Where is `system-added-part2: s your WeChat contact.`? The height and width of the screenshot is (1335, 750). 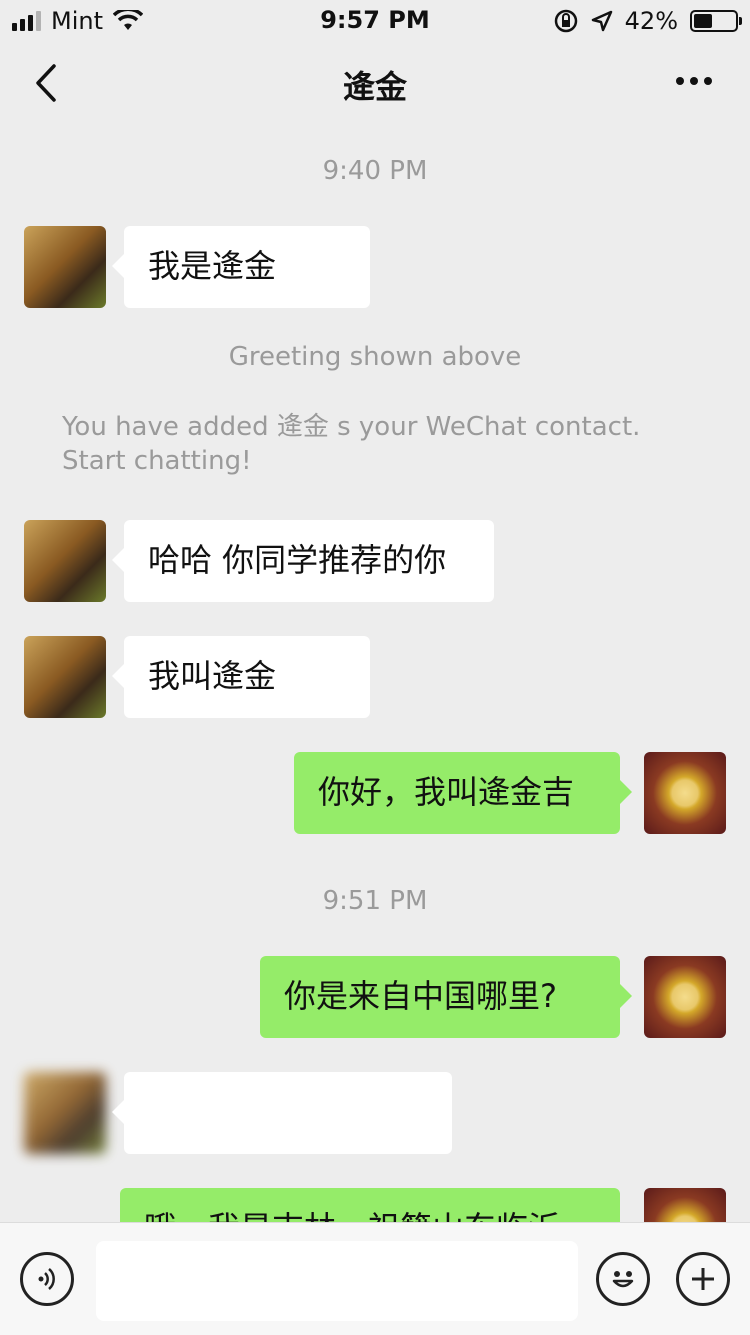
system-added-part2: s your WeChat contact. is located at coordinates (489, 427).